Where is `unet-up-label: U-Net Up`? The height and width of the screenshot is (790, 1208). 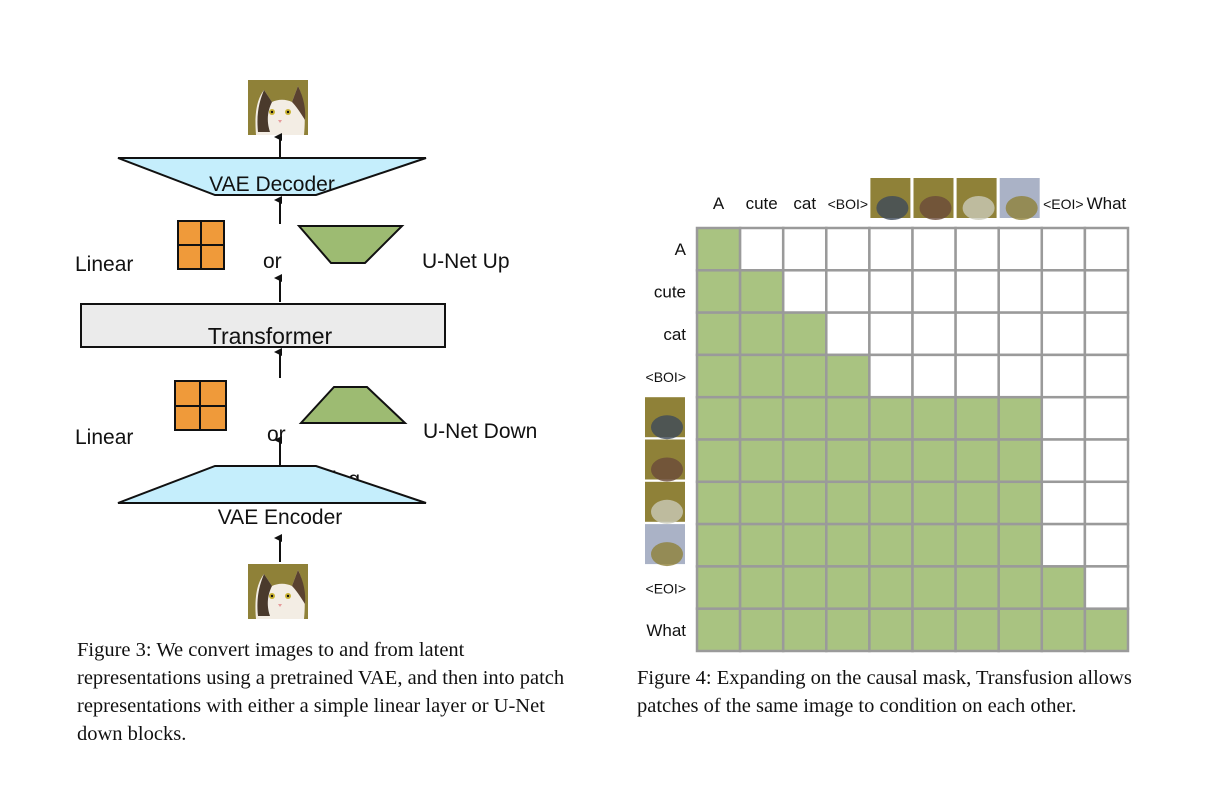
unet-up-label: U-Net Up is located at coordinates (466, 261).